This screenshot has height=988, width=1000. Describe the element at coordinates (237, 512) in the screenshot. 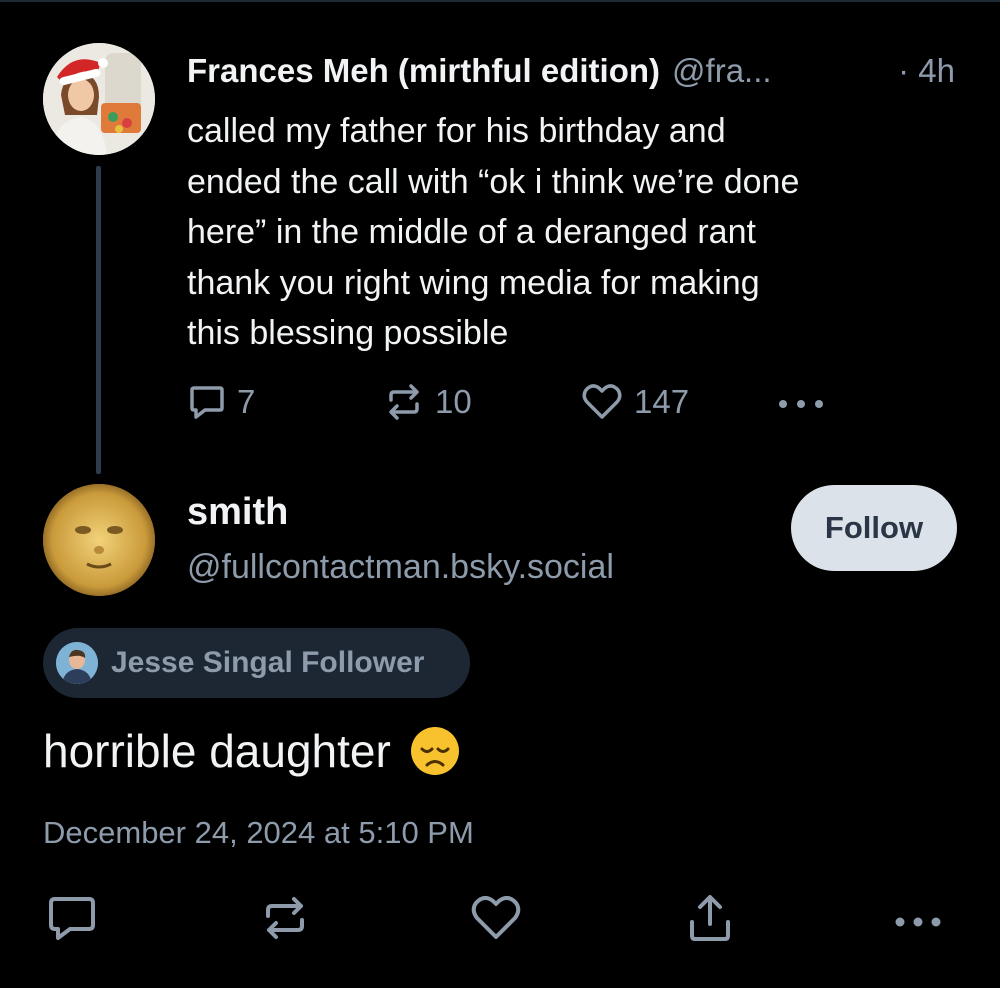

I see `reply-author-name: smith` at that location.